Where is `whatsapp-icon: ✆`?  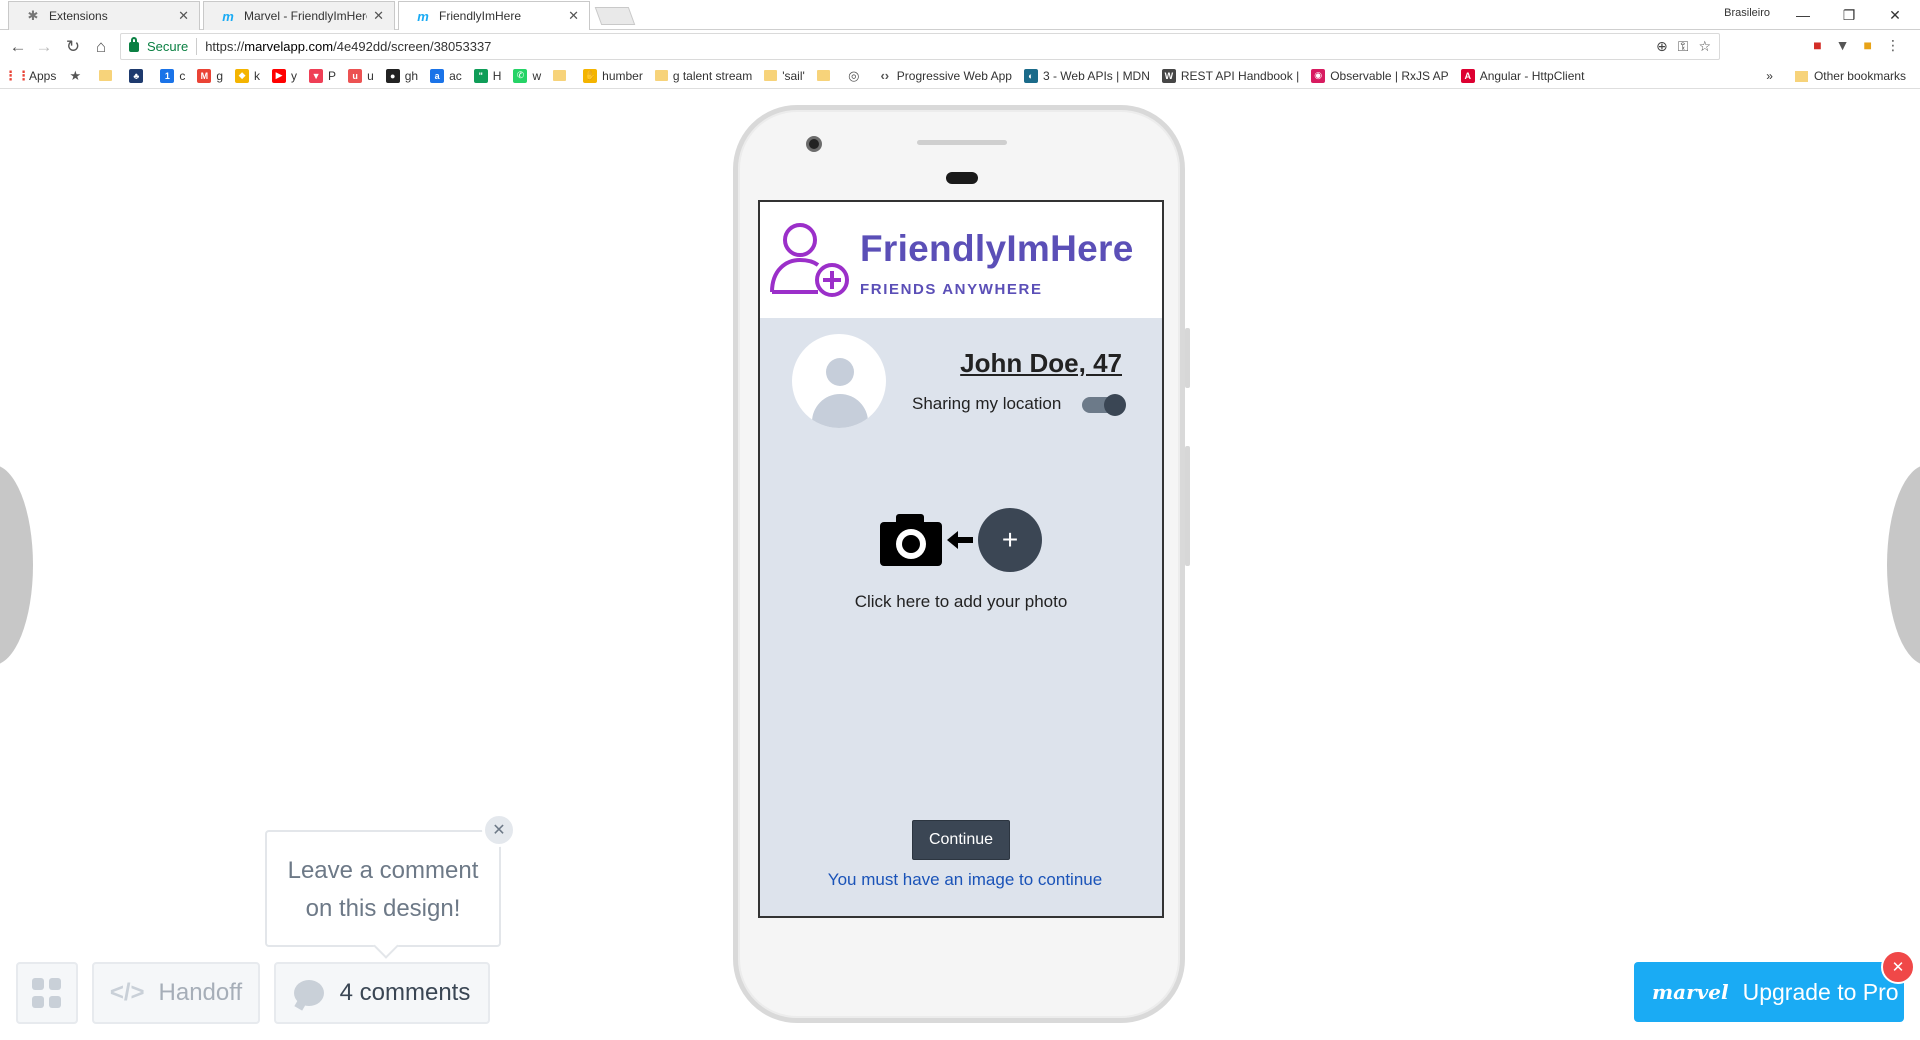 whatsapp-icon: ✆ is located at coordinates (520, 75).